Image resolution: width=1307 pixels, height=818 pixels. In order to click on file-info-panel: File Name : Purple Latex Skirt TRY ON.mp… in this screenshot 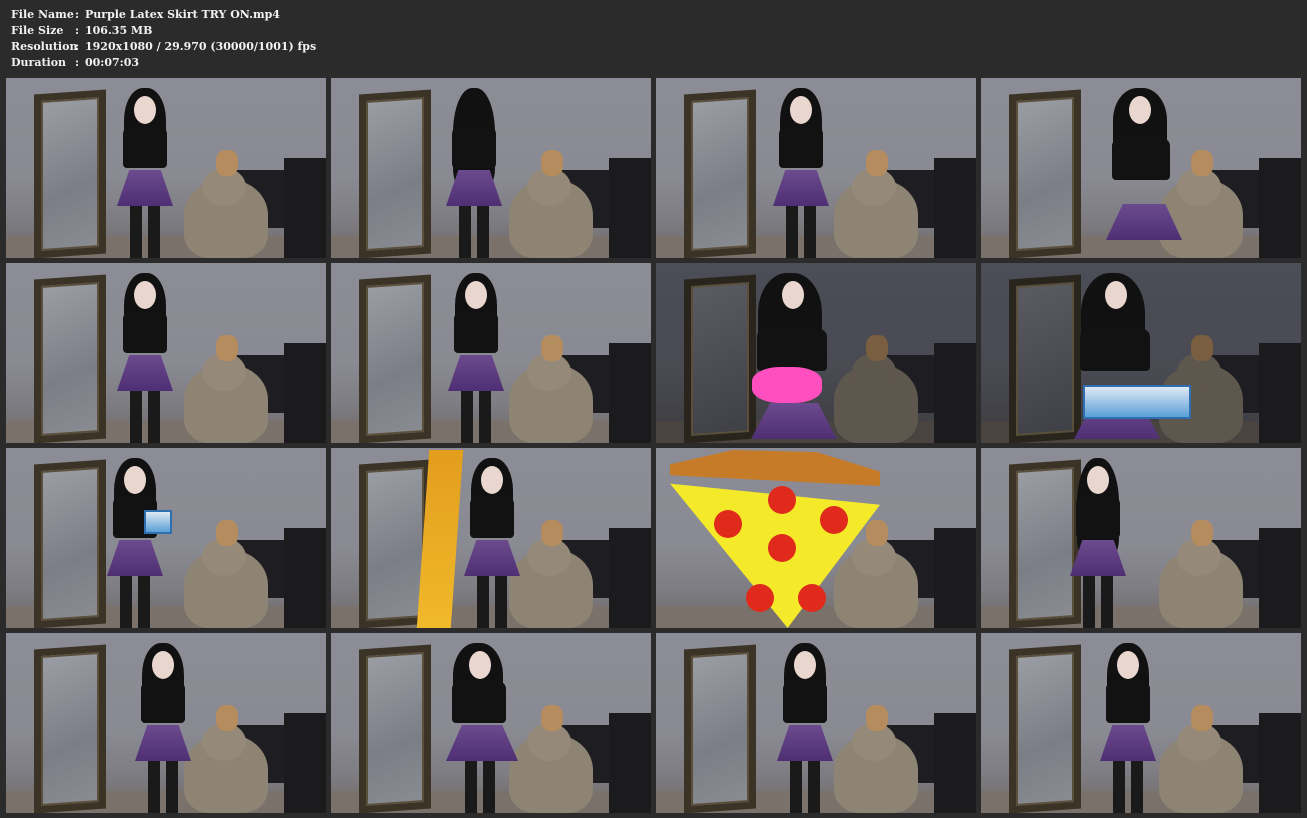, I will do `click(163, 39)`.